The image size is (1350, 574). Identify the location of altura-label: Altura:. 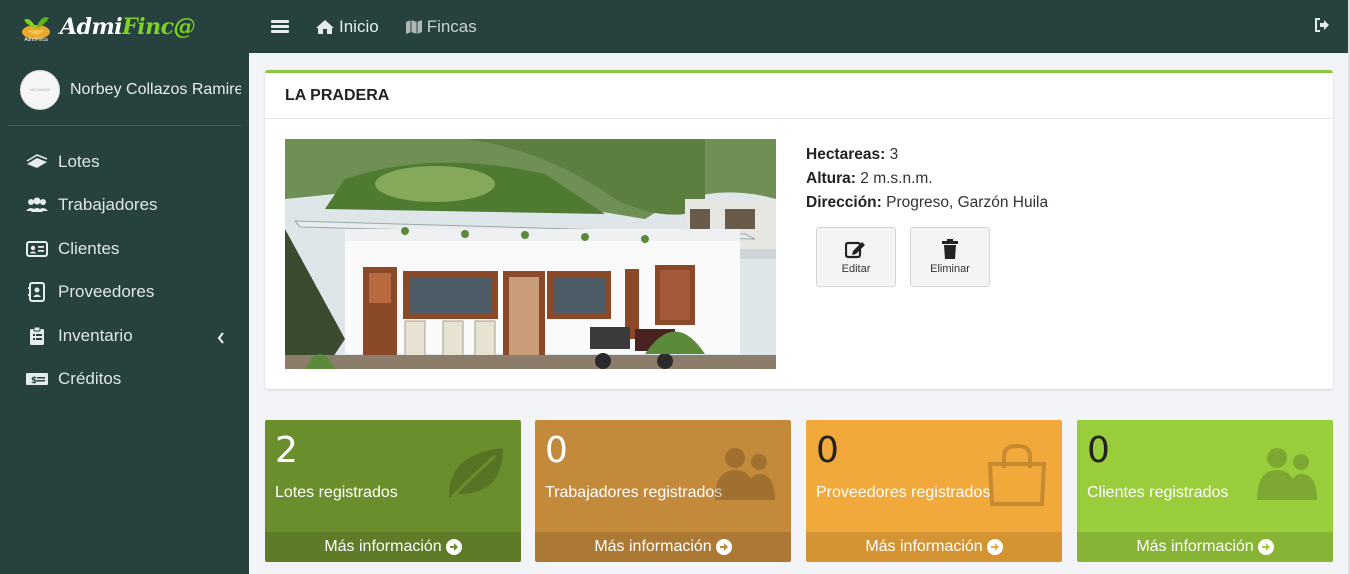
(831, 178).